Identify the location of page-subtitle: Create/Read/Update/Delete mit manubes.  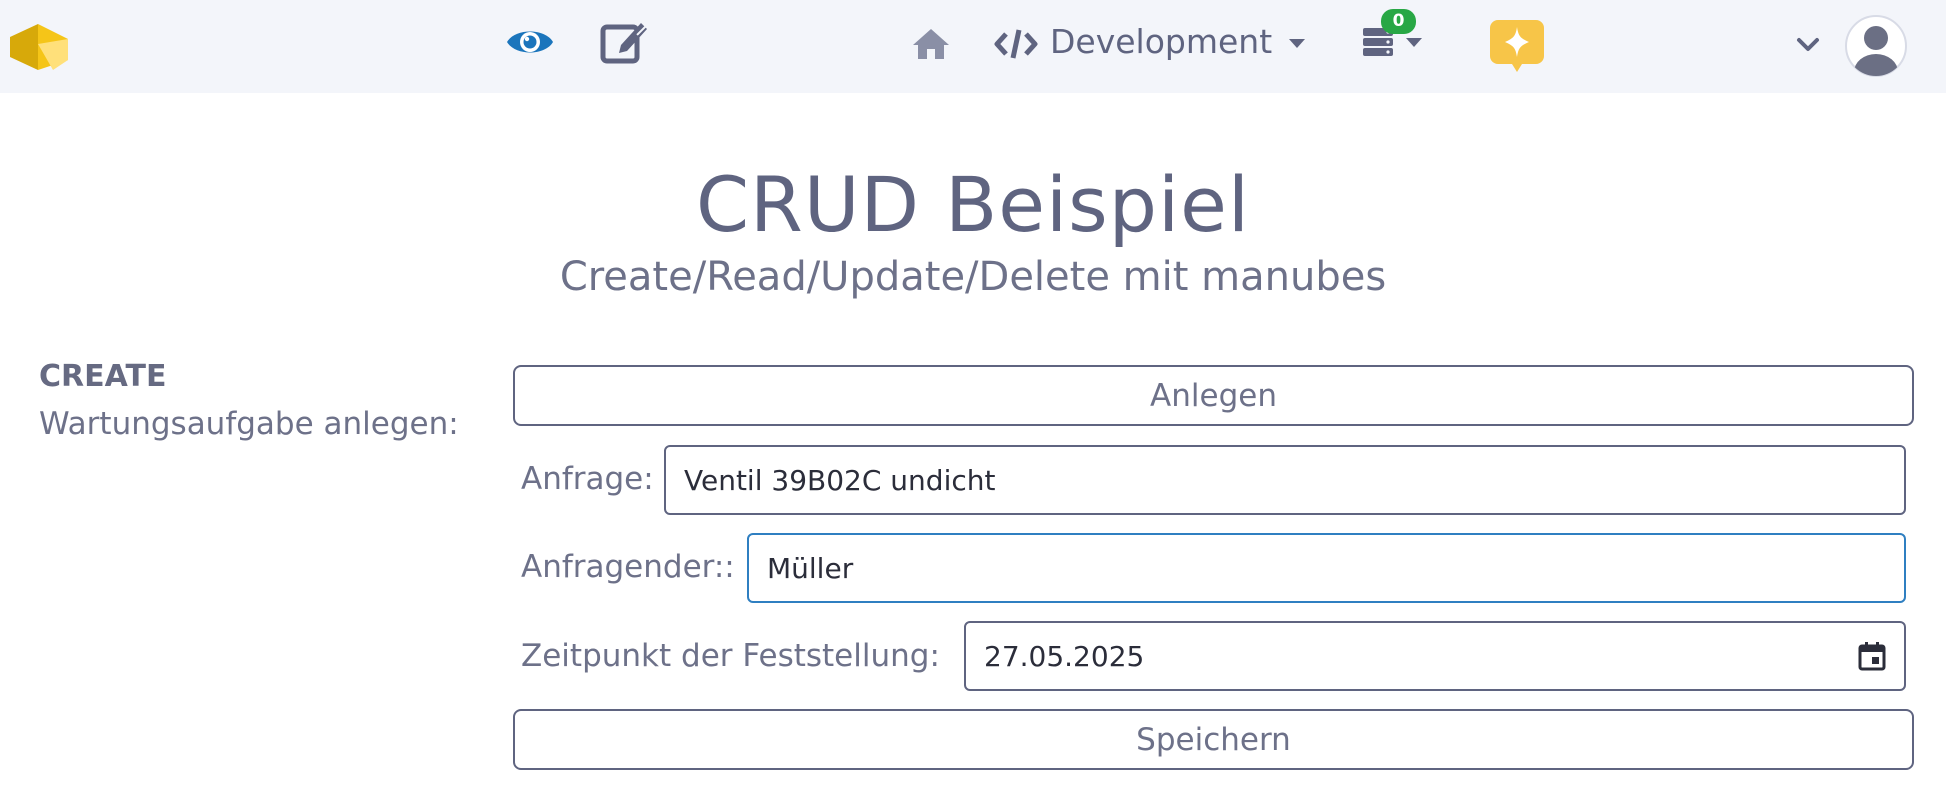
(973, 277).